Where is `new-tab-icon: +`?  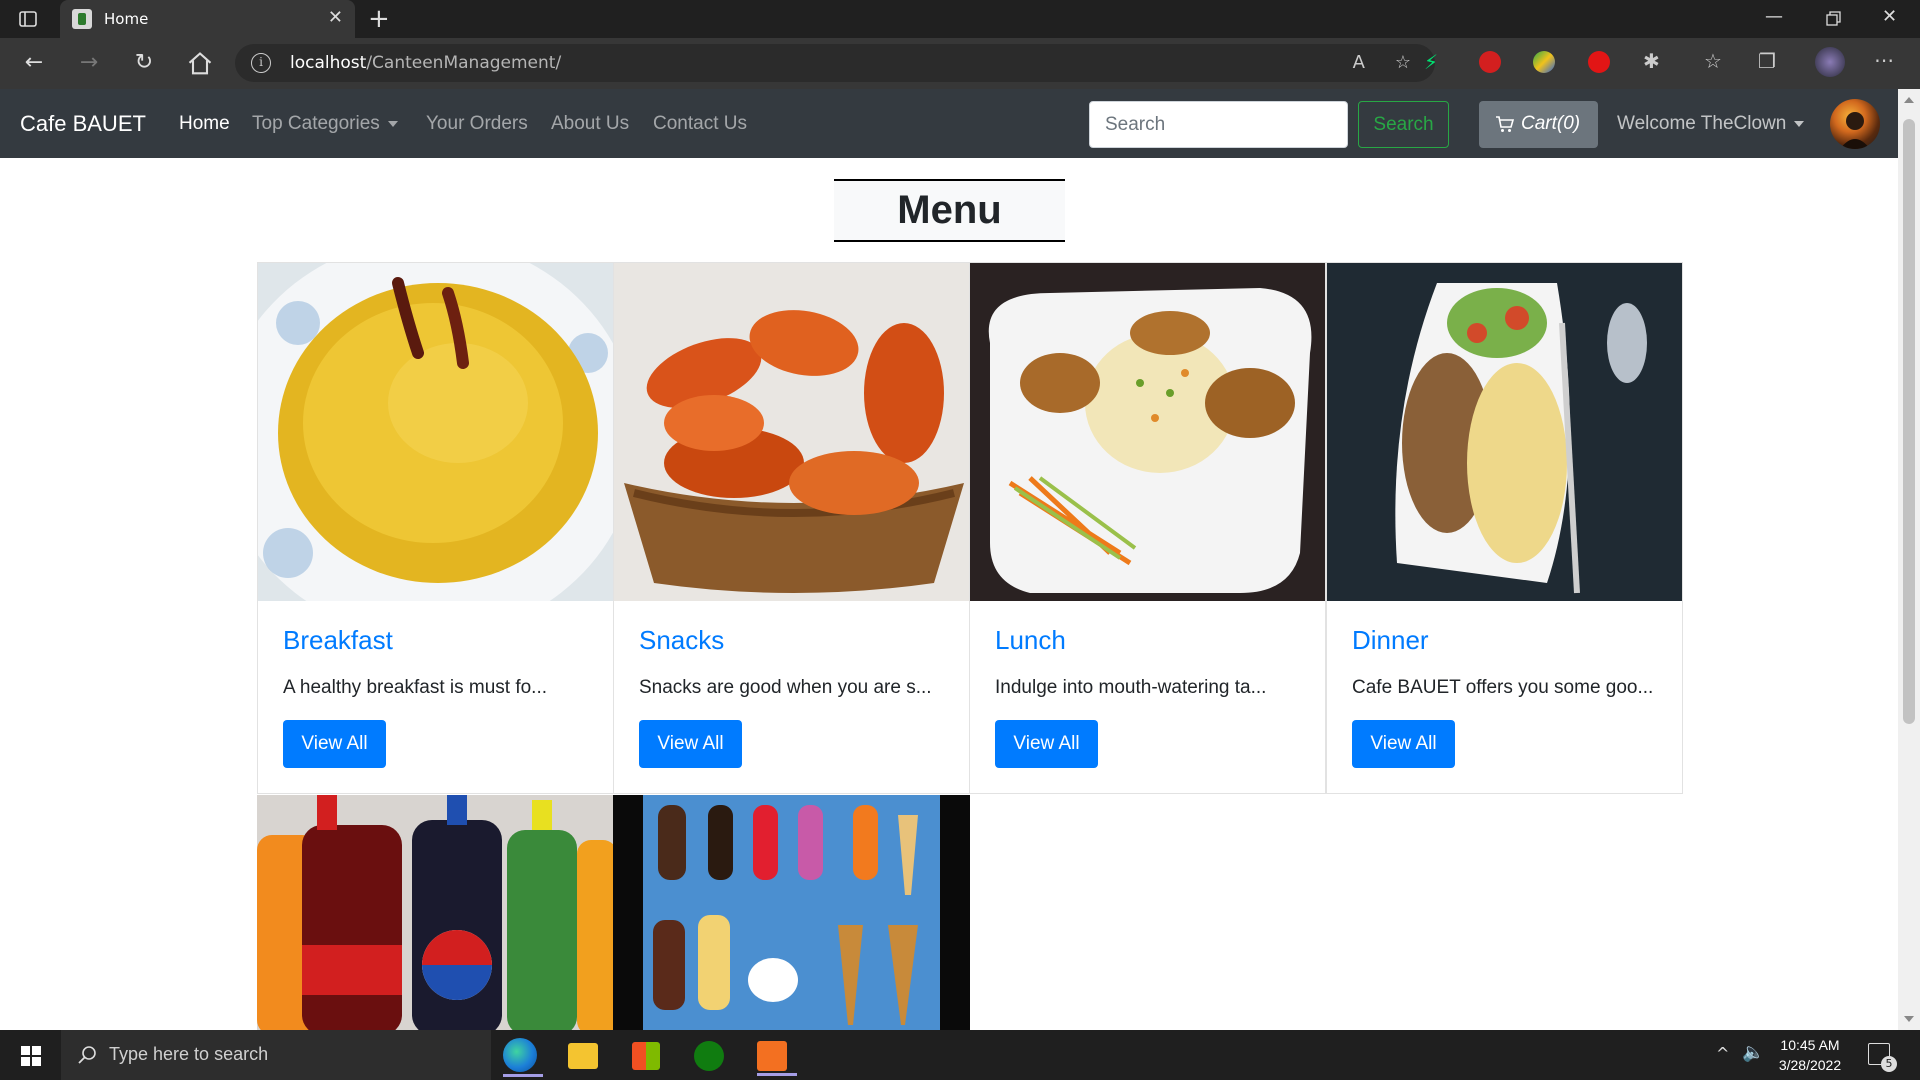
new-tab-icon: + is located at coordinates (379, 19).